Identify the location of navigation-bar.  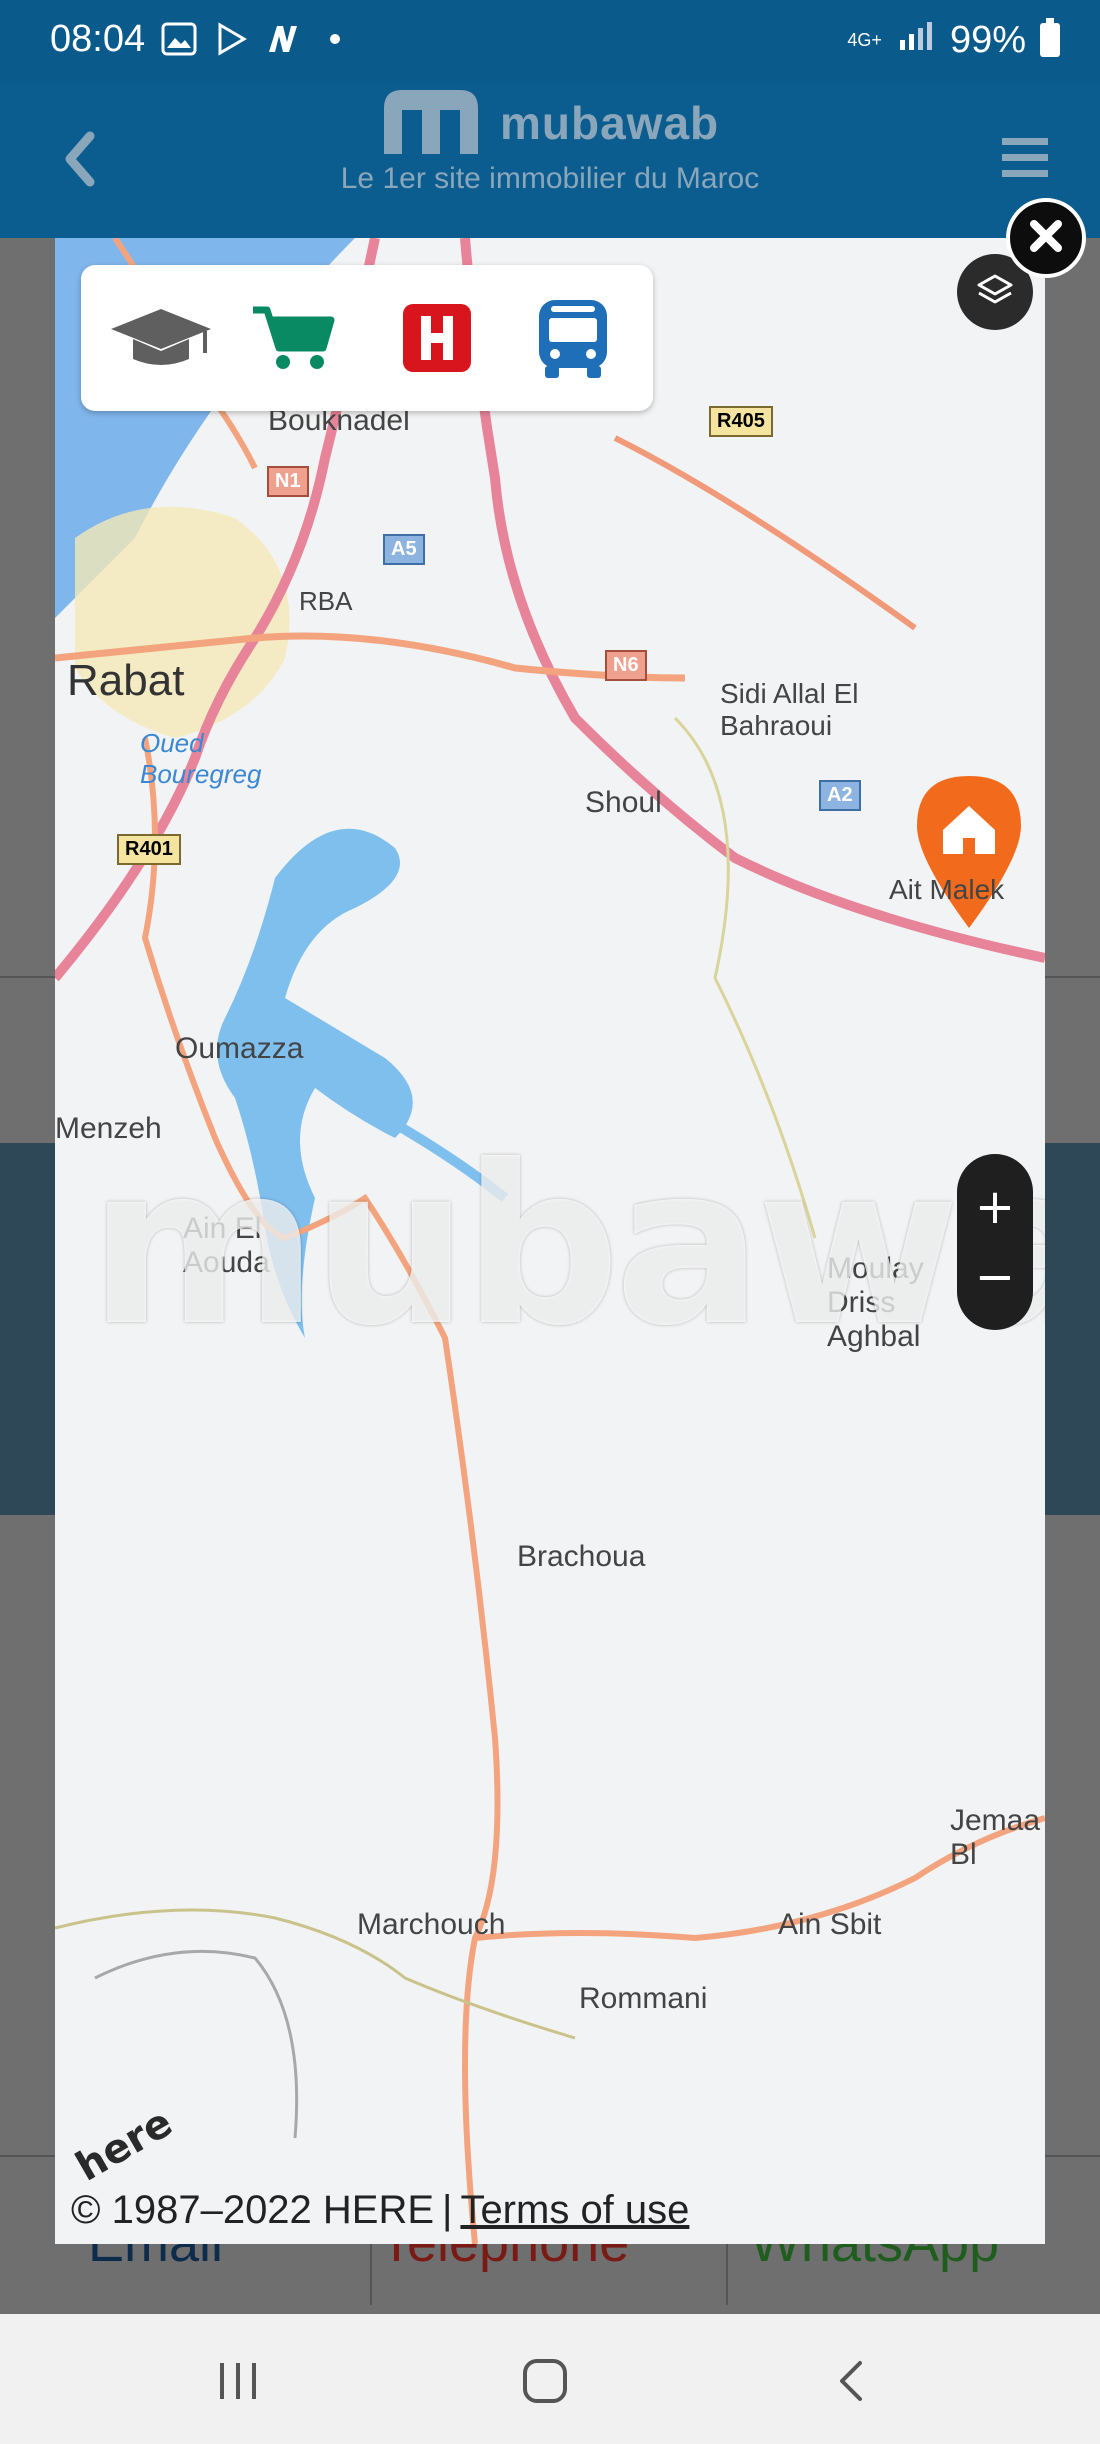
(550, 2379).